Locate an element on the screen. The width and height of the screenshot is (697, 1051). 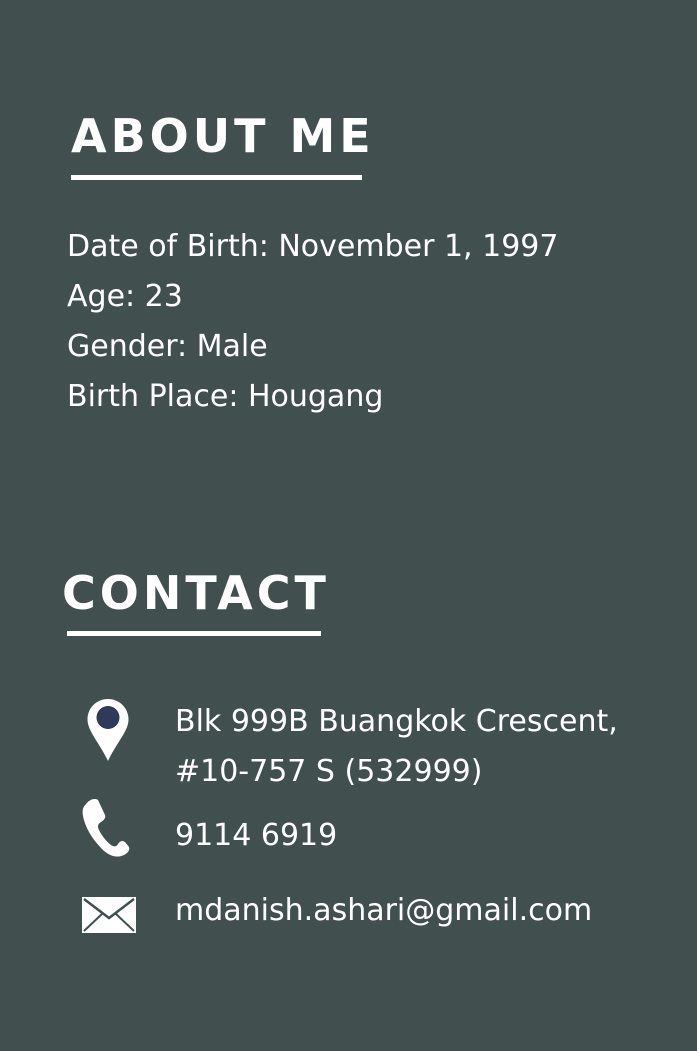
contact-email: mdanish.ashari@gmail.com is located at coordinates (384, 910).